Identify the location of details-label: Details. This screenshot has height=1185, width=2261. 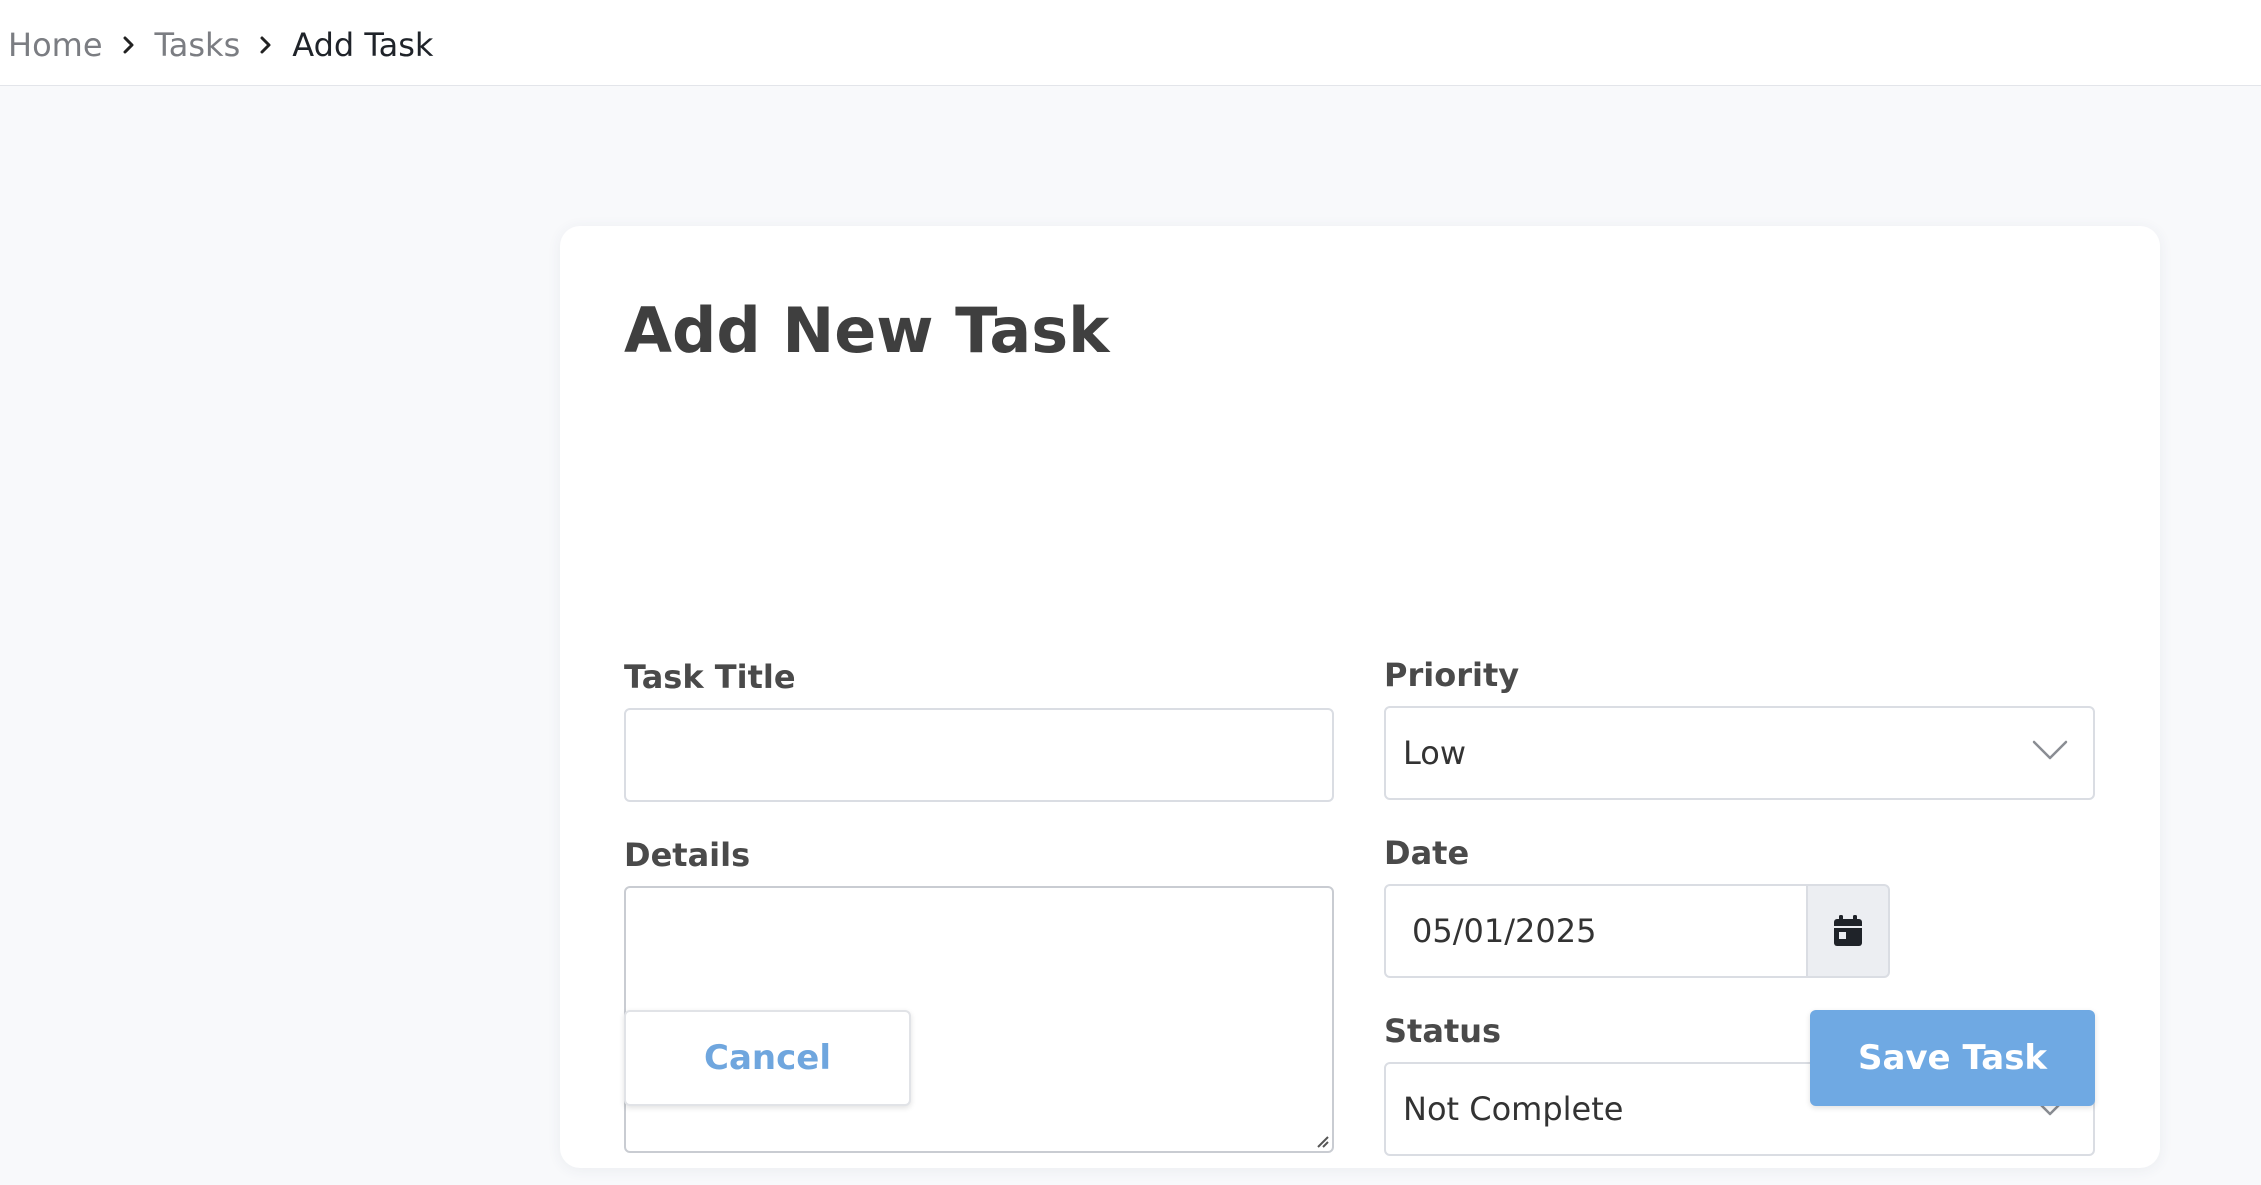
(687, 855).